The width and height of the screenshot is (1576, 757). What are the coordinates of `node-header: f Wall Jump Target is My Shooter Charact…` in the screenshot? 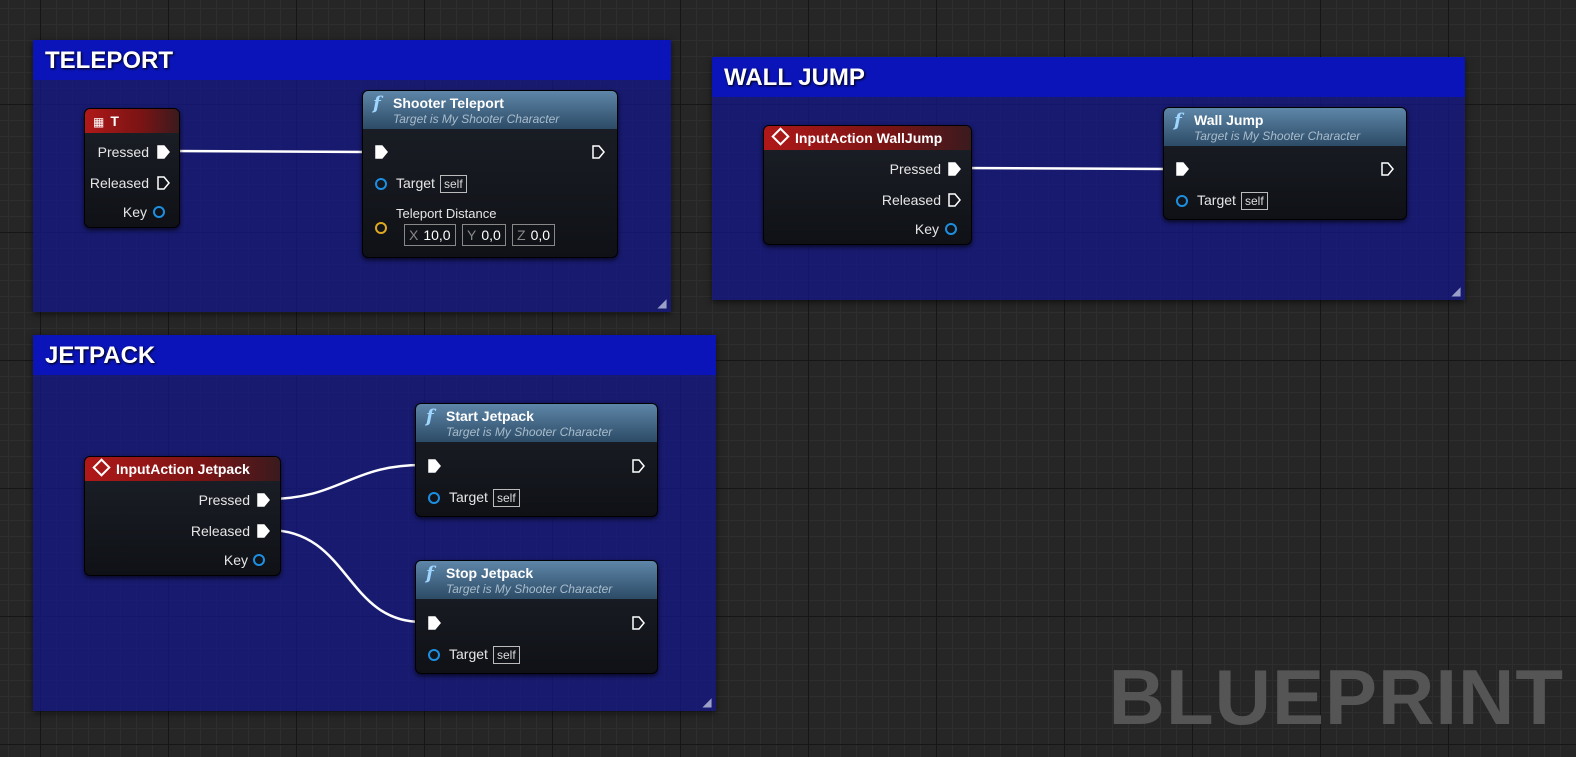 It's located at (1285, 127).